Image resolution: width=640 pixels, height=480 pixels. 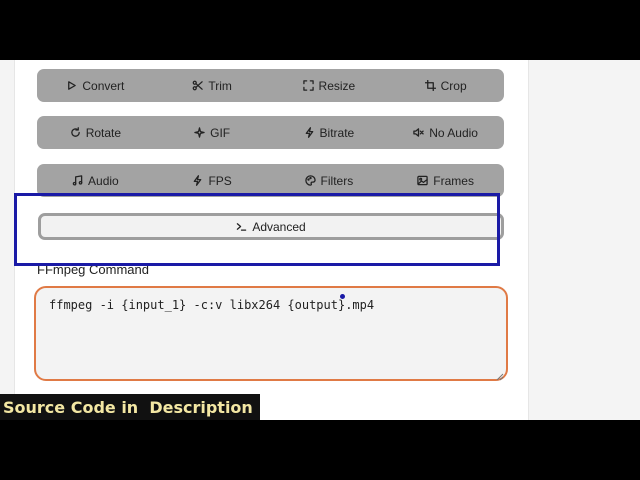 I want to click on audio-button: Audio, so click(x=95, y=180).